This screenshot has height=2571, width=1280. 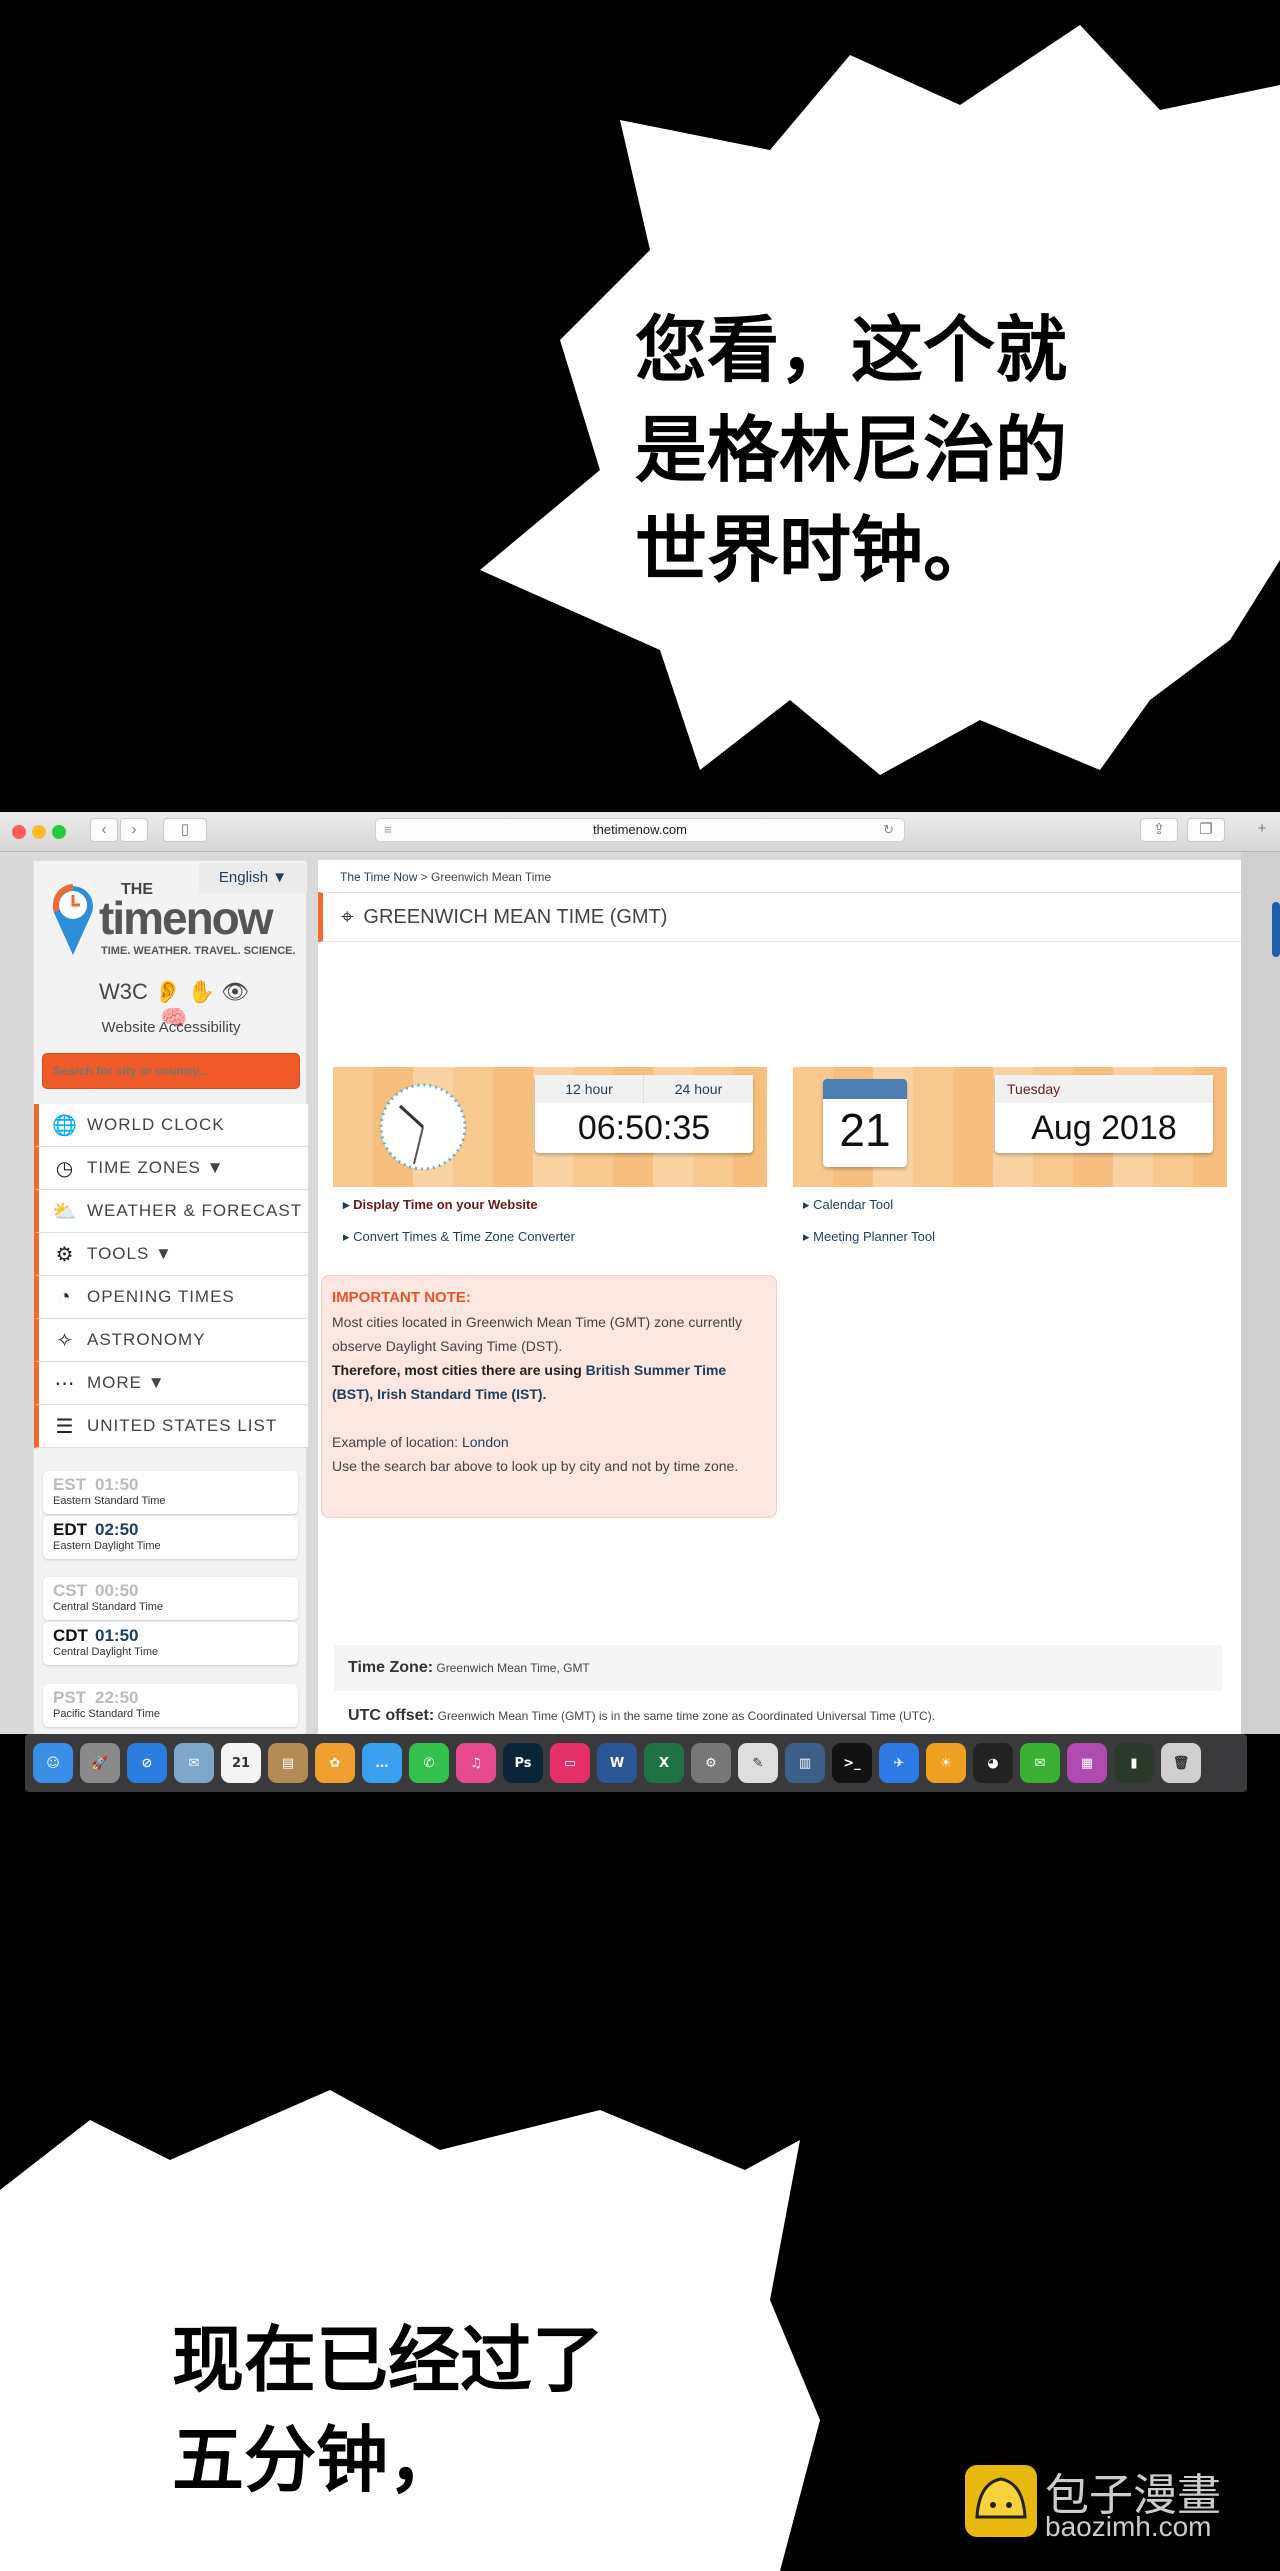 What do you see at coordinates (1040, 1763) in the screenshot?
I see `dock-wechat-icon: ✉` at bounding box center [1040, 1763].